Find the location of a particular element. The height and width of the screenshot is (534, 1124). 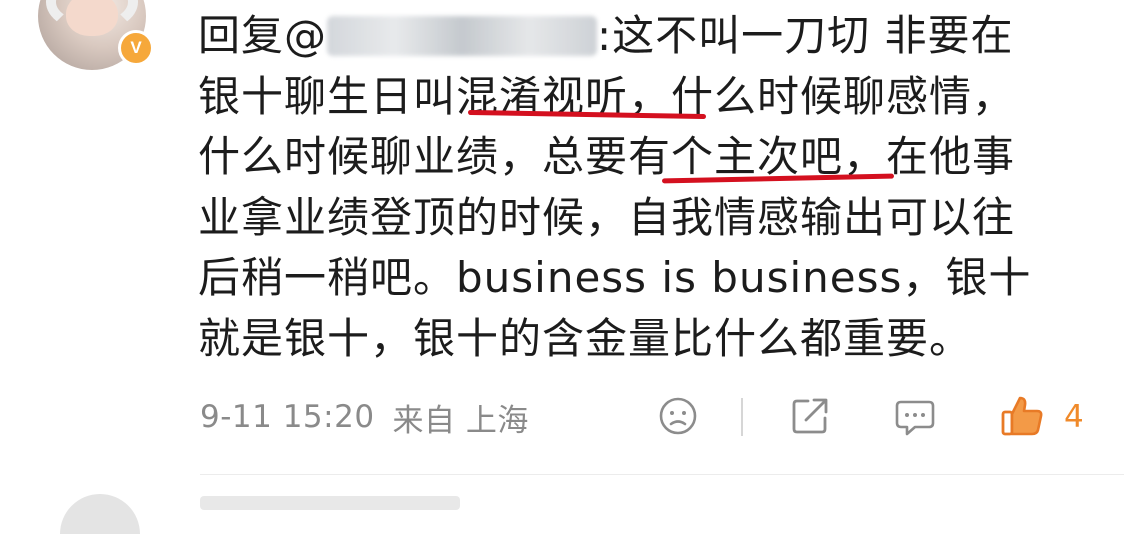

comment-divider is located at coordinates (662, 474).